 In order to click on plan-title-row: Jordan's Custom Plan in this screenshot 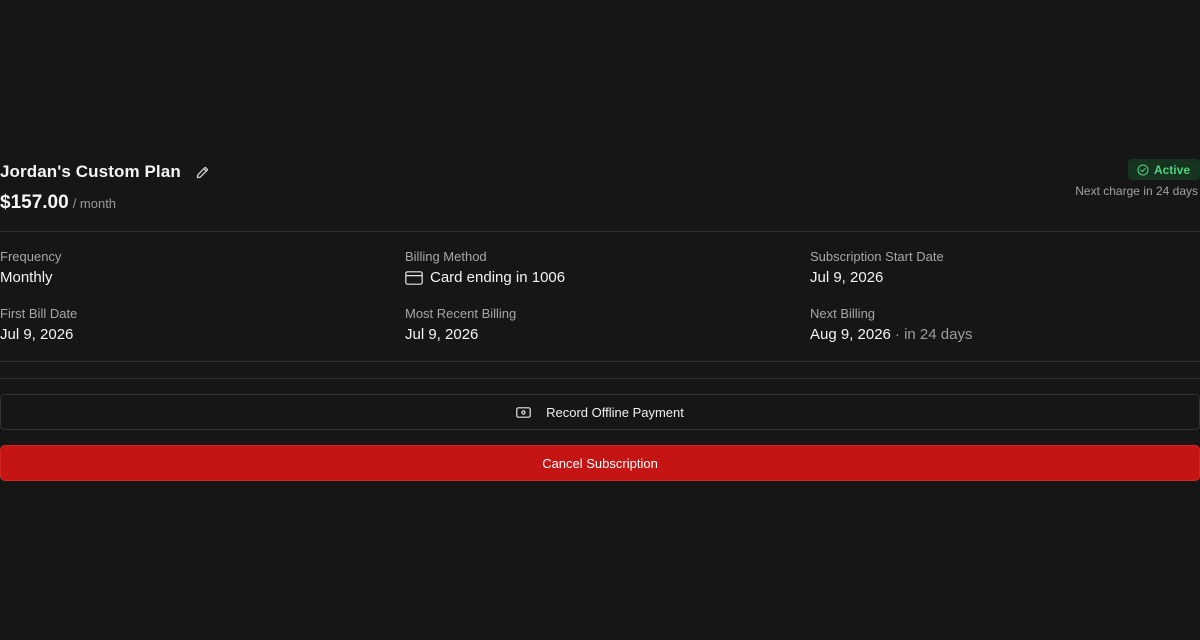, I will do `click(105, 172)`.